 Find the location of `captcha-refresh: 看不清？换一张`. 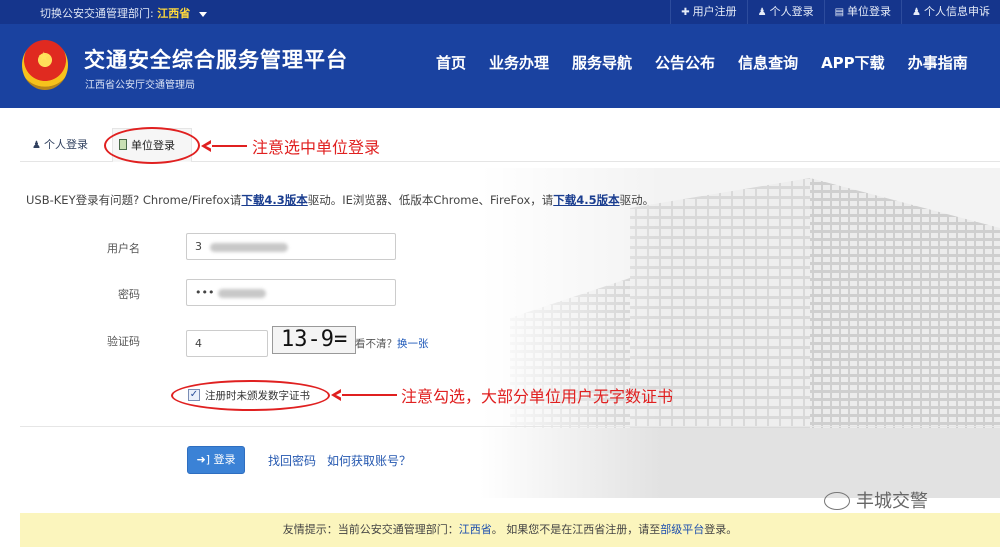

captcha-refresh: 看不清？换一张 is located at coordinates (392, 344).